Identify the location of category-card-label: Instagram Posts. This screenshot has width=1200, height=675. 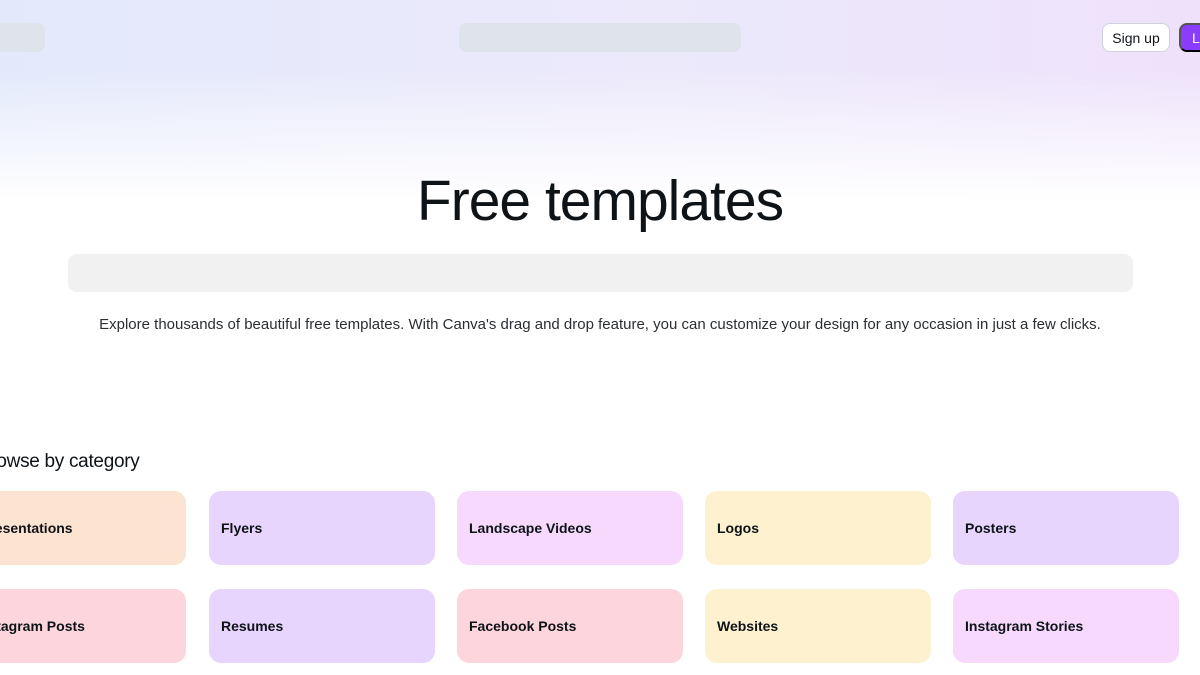
(42, 626).